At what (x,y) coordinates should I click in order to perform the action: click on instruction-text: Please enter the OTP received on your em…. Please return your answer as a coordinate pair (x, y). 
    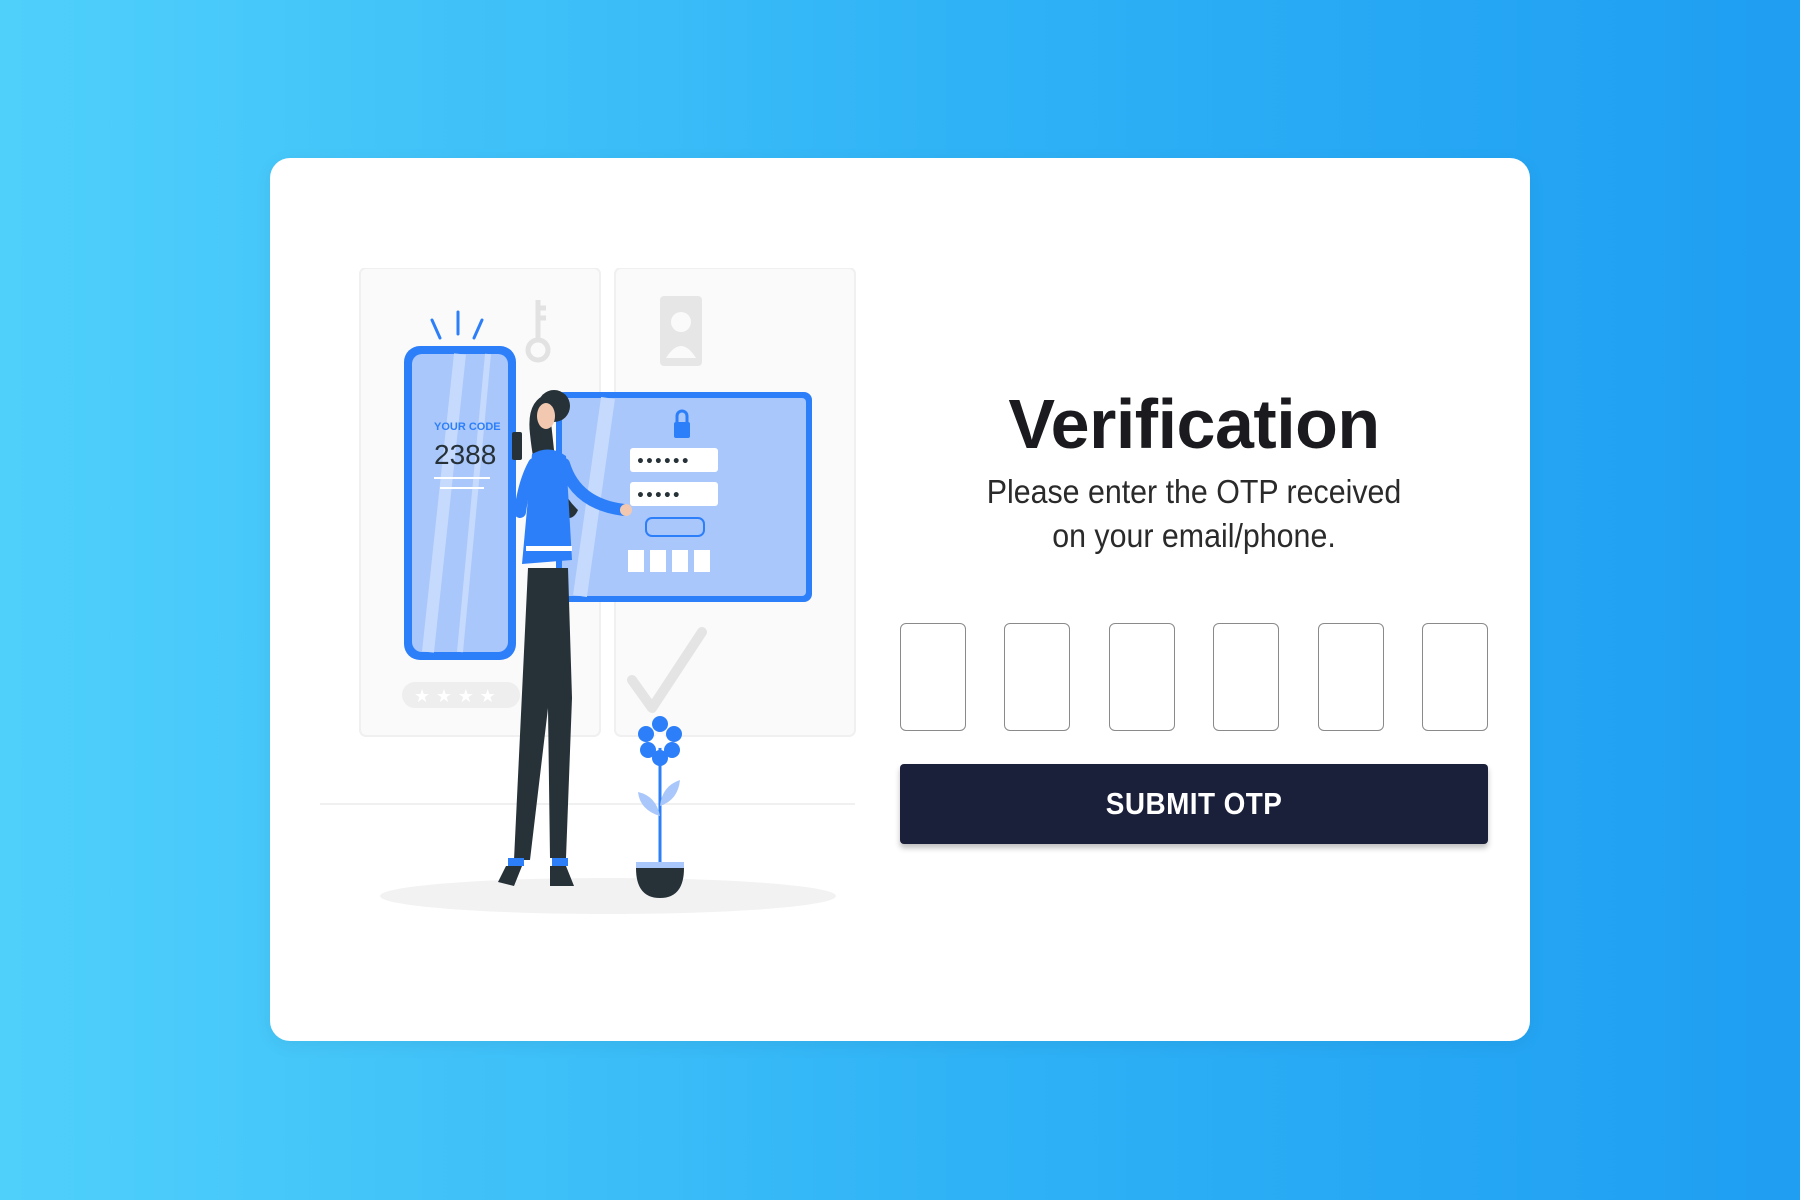
    Looking at the image, I should click on (1194, 513).